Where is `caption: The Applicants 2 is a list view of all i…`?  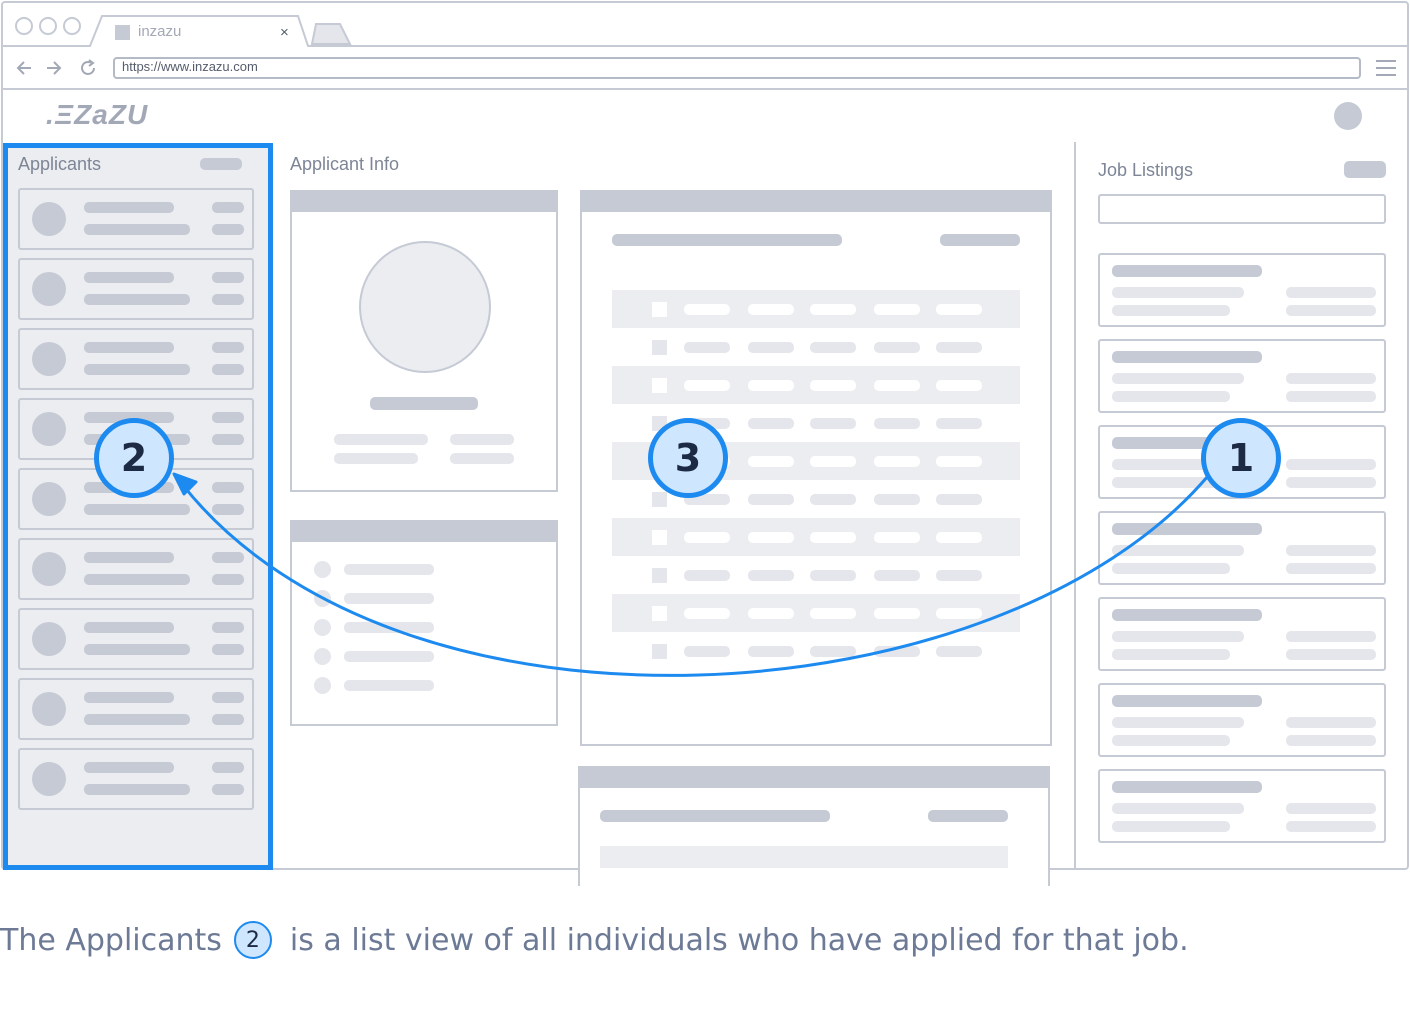
caption: The Applicants 2 is a list view of all i… is located at coordinates (594, 940).